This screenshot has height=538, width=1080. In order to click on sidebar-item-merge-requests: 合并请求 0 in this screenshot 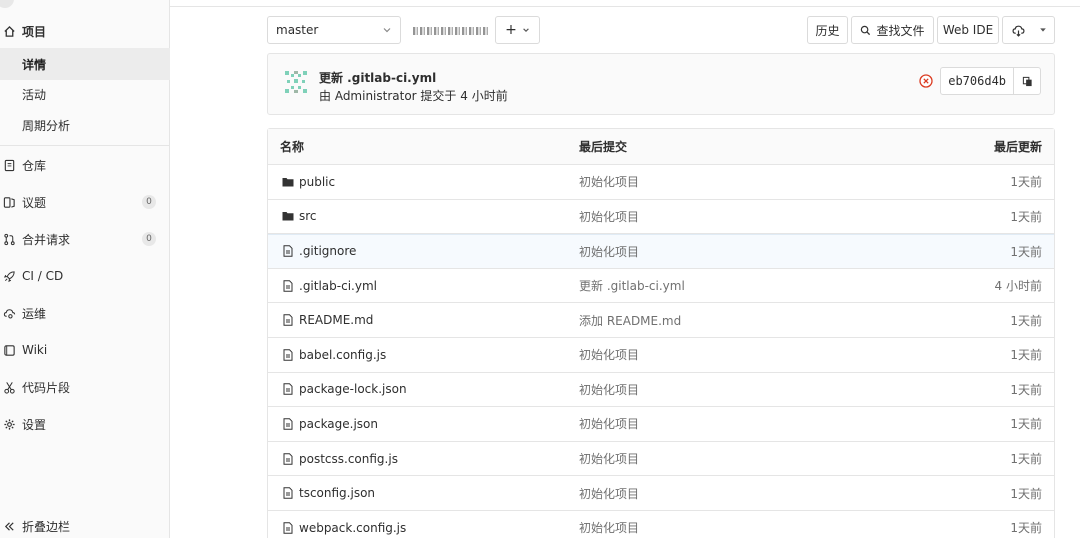, I will do `click(85, 239)`.